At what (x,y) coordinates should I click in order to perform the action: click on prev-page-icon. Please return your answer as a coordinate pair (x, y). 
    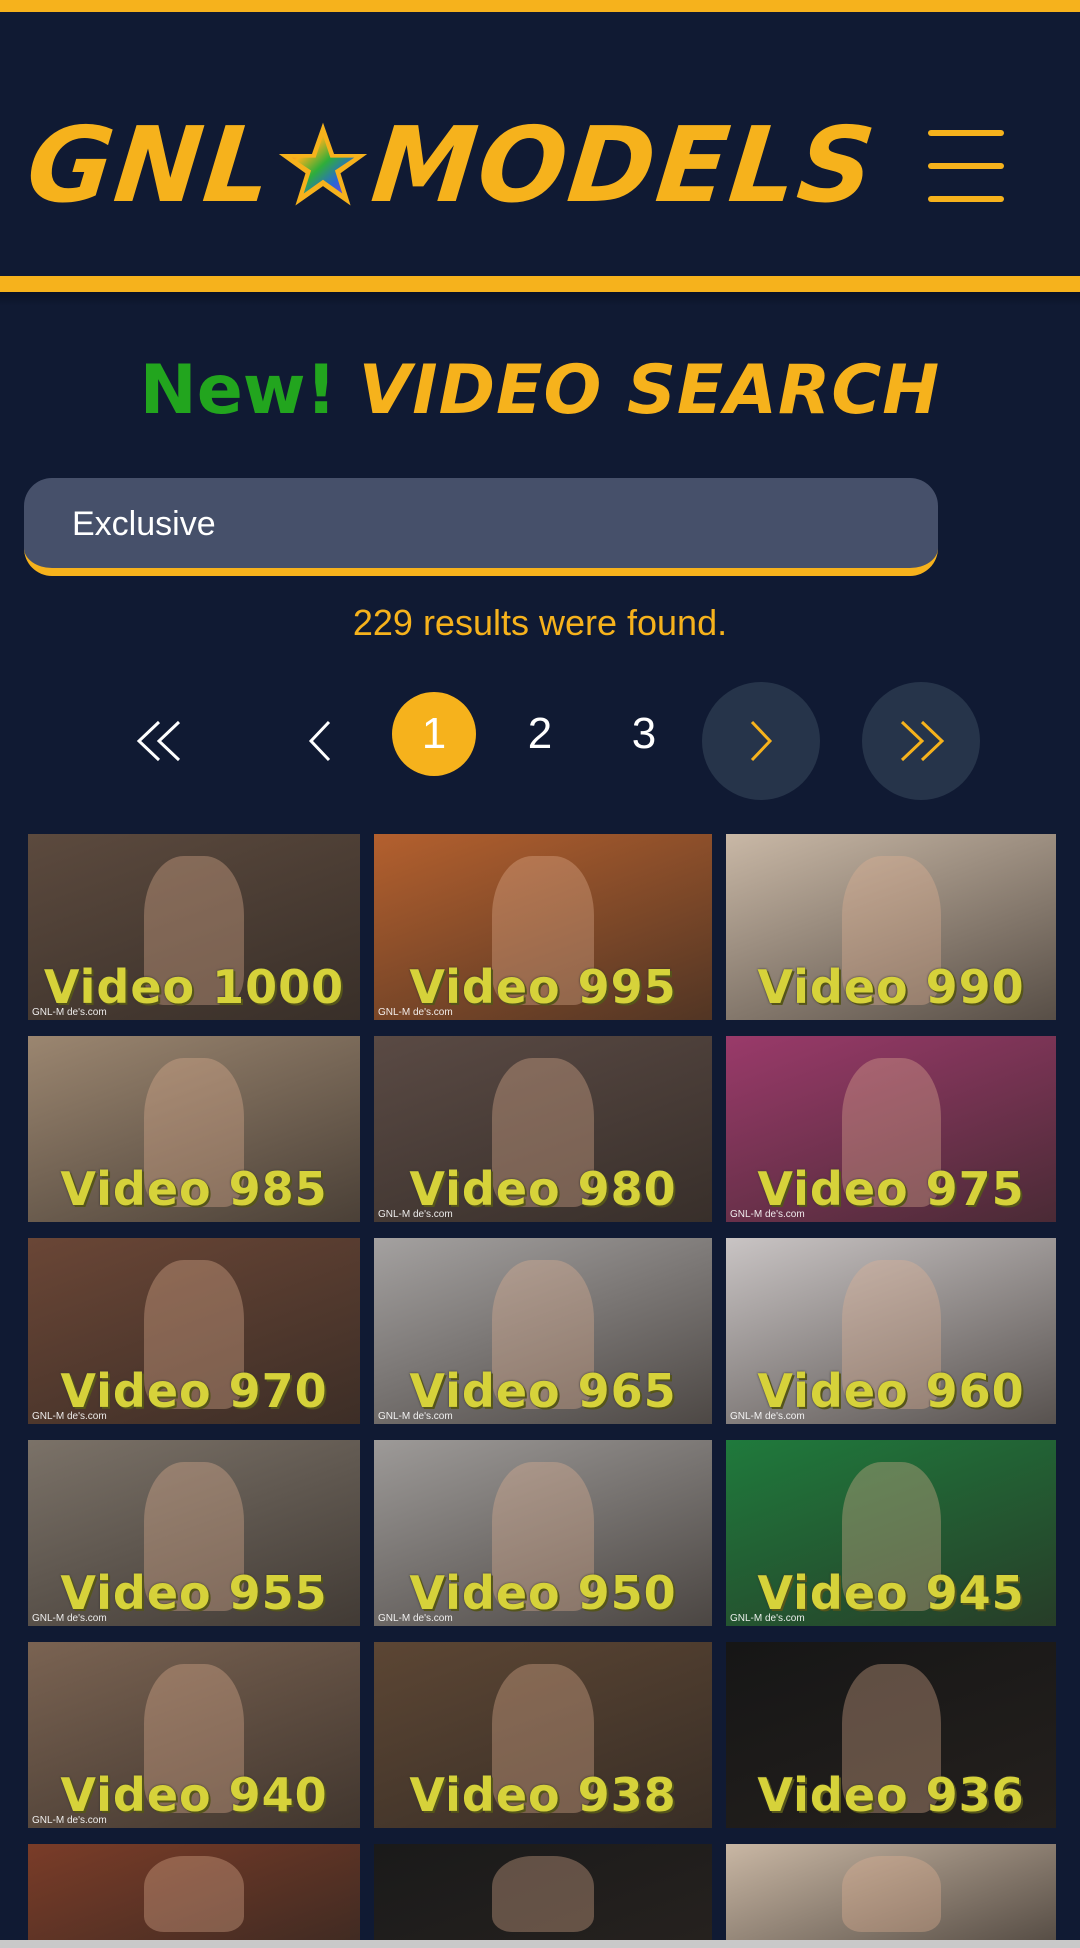
    Looking at the image, I should click on (320, 741).